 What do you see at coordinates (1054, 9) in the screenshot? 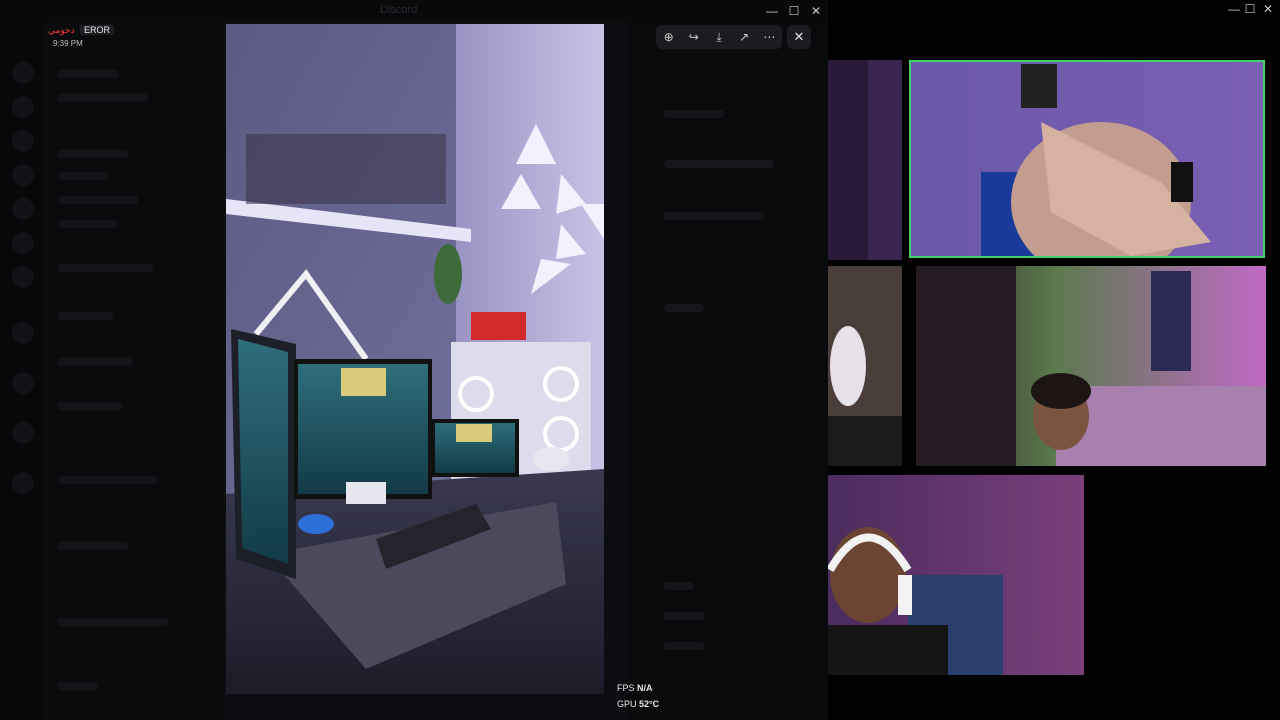
I see `call-titlebar: — ☐ ✕` at bounding box center [1054, 9].